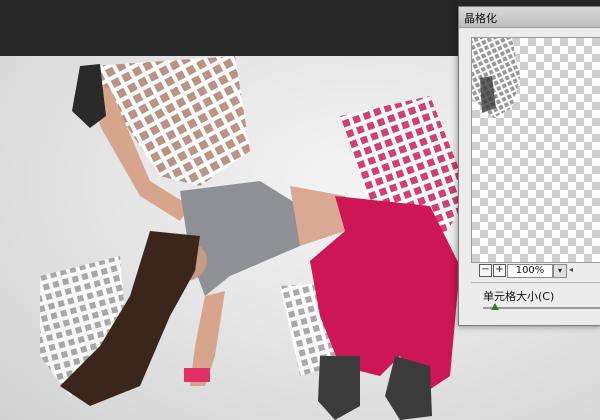 Image resolution: width=600 pixels, height=420 pixels. What do you see at coordinates (519, 296) in the screenshot?
I see `cell-size-label: 单元格大小(C)` at bounding box center [519, 296].